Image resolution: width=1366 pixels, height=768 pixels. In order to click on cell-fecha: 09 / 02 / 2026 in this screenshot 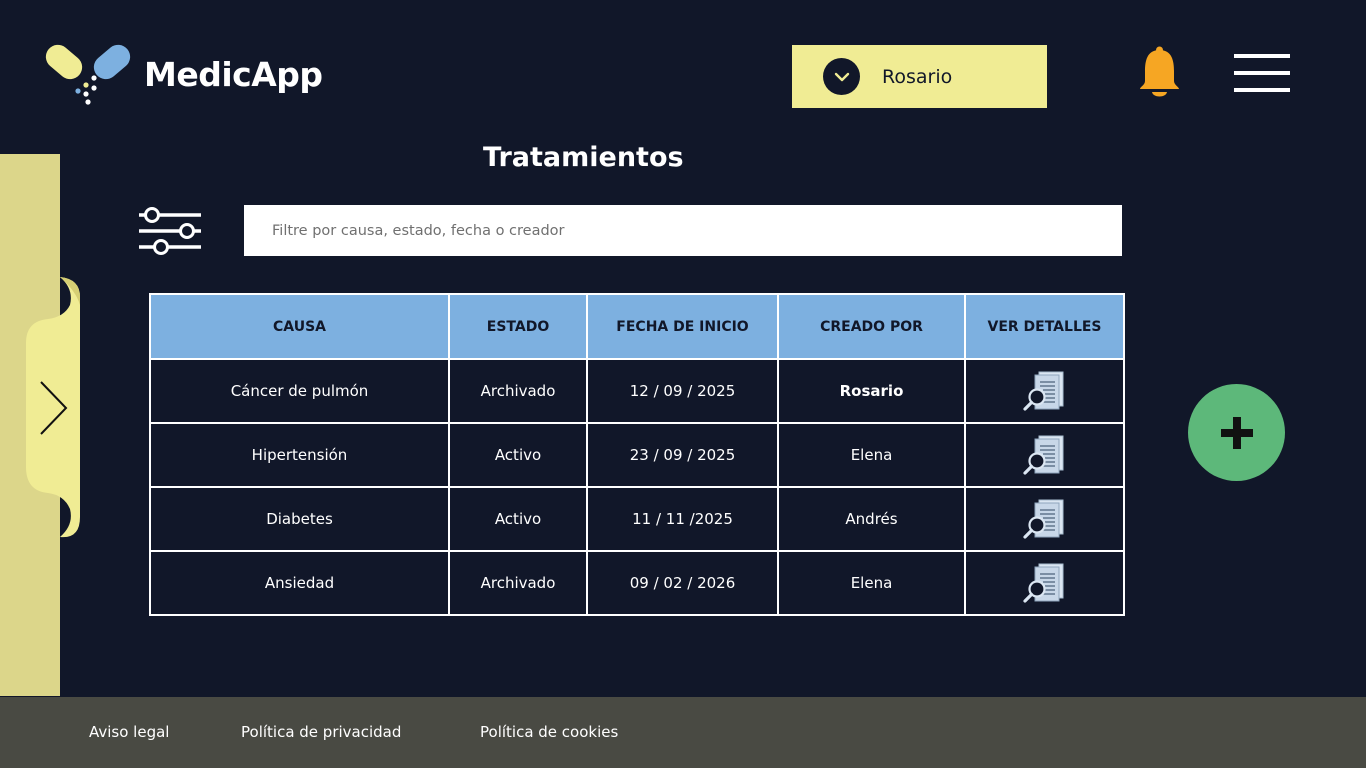, I will do `click(682, 583)`.